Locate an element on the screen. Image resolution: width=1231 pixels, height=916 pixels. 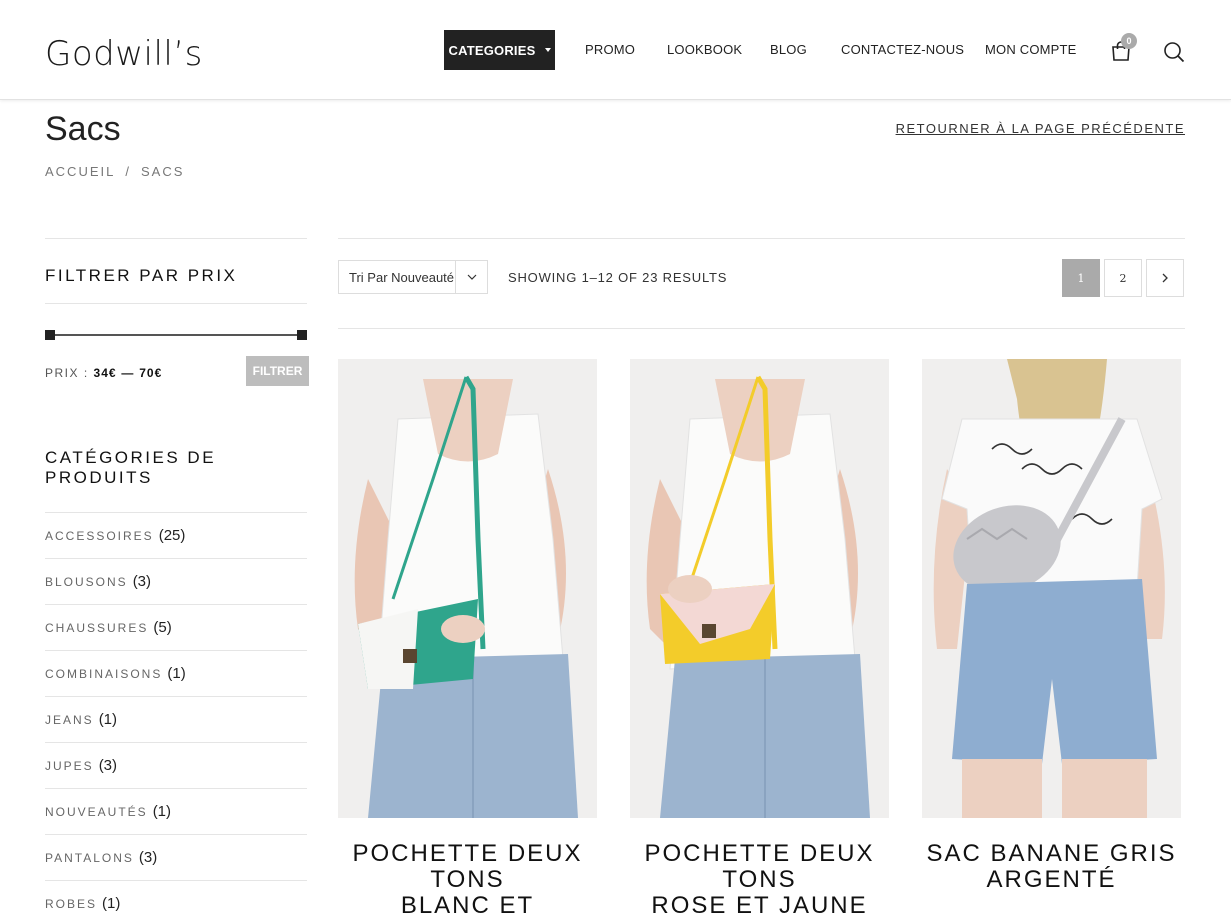
nav-account: MON COMPTE is located at coordinates (1031, 49).